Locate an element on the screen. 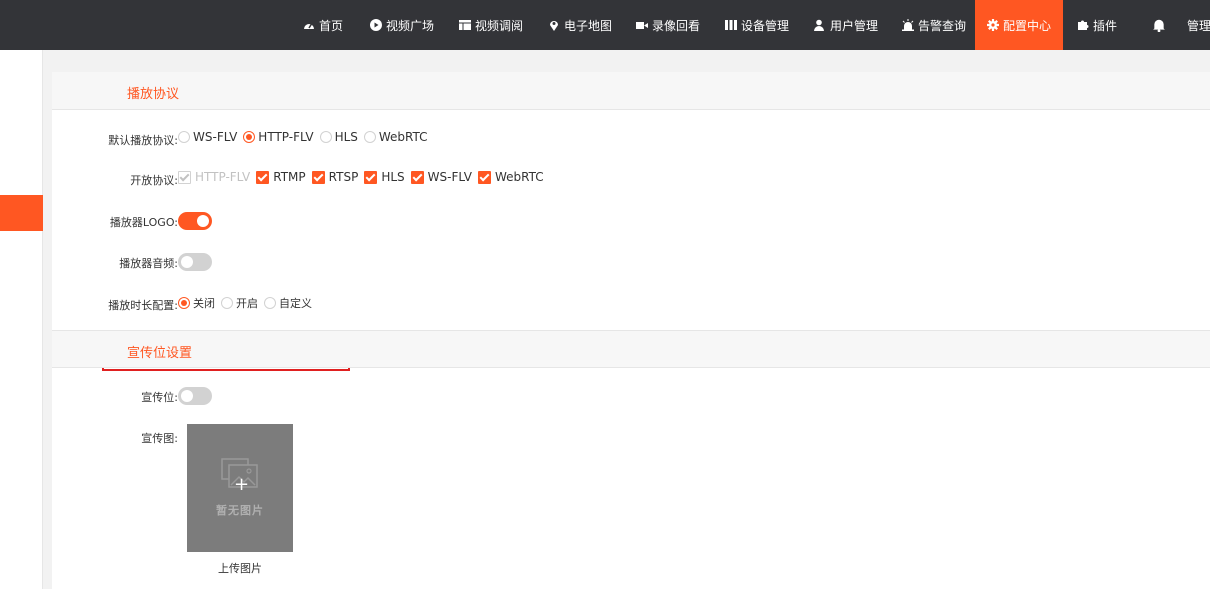 Image resolution: width=1210 pixels, height=589 pixels. nav-item-map: 电子地图 is located at coordinates (580, 25).